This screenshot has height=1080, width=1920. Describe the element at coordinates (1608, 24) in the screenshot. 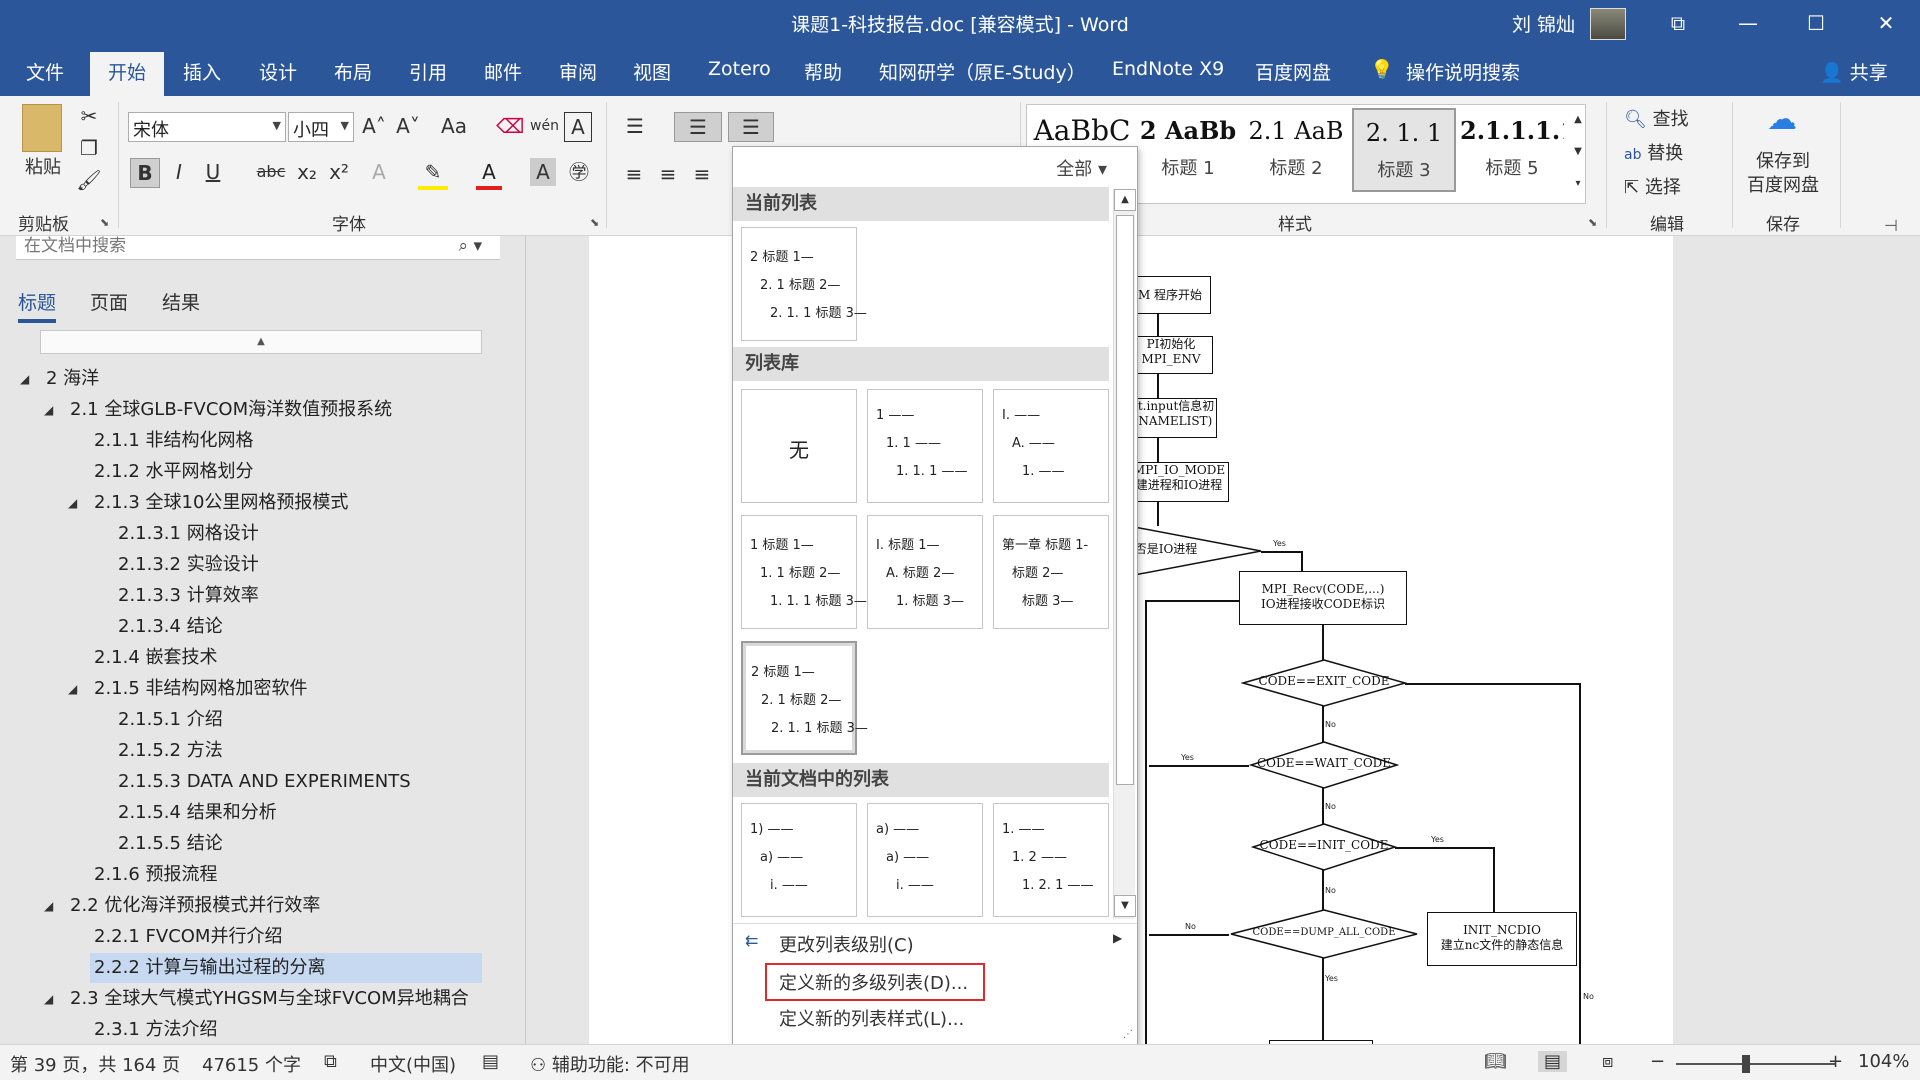

I see `avatar` at that location.